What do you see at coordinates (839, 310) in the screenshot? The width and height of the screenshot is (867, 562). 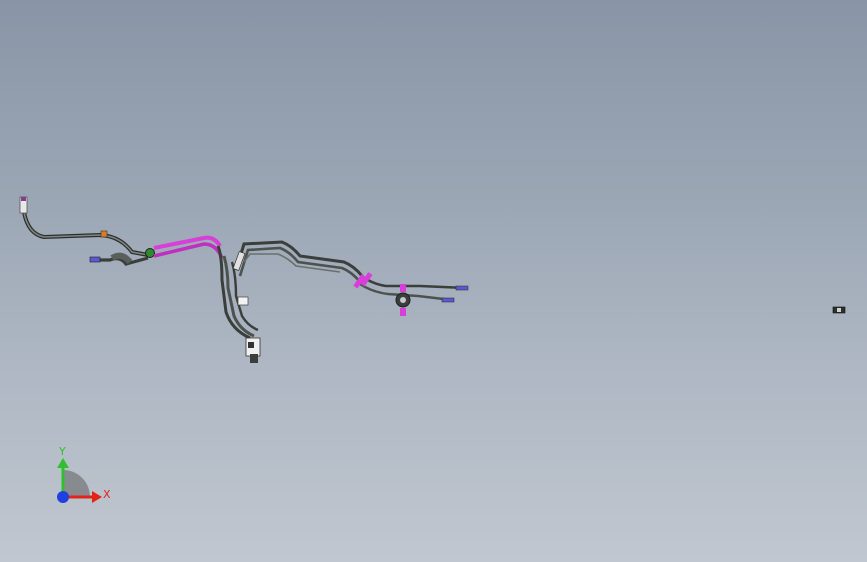 I see `detached-part` at bounding box center [839, 310].